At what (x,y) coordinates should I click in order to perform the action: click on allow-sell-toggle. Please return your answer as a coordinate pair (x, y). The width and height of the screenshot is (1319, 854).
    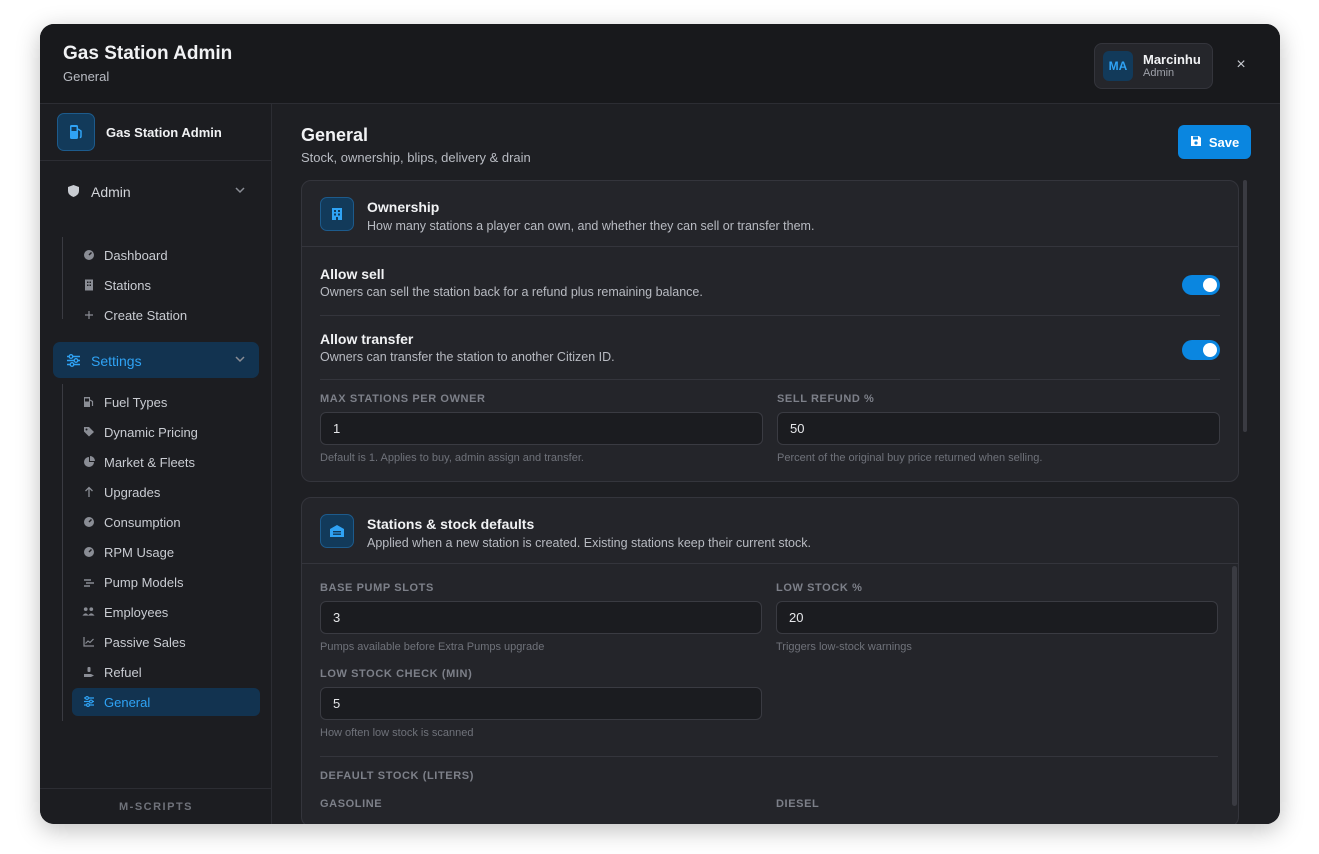
    Looking at the image, I should click on (1201, 285).